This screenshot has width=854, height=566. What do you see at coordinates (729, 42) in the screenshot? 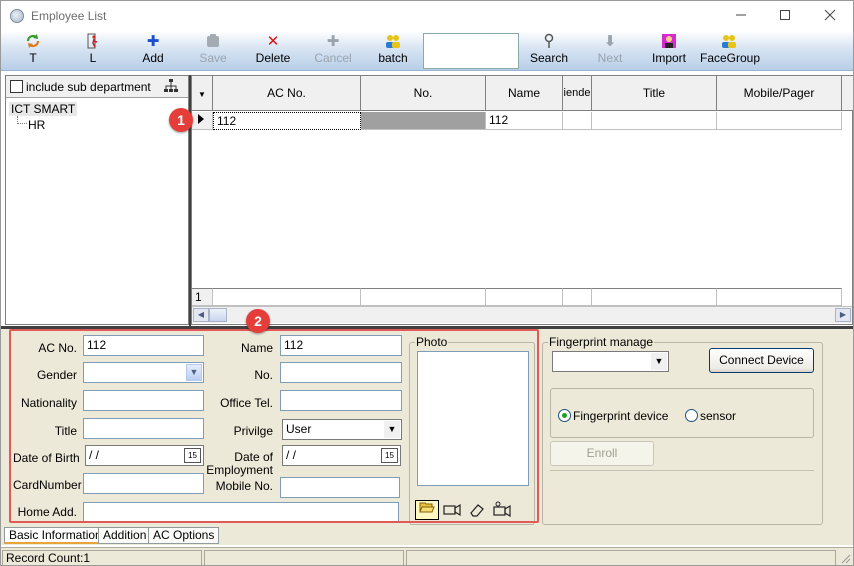
I see `face-group-icon` at bounding box center [729, 42].